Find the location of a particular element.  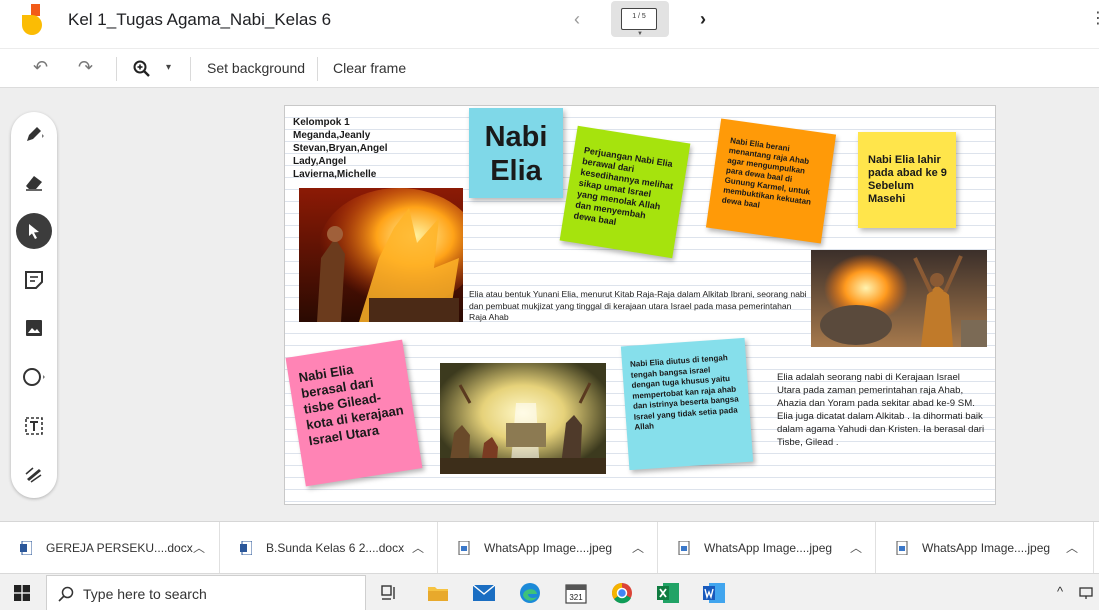

frames-icon: 1 / 5 is located at coordinates (637, 17).